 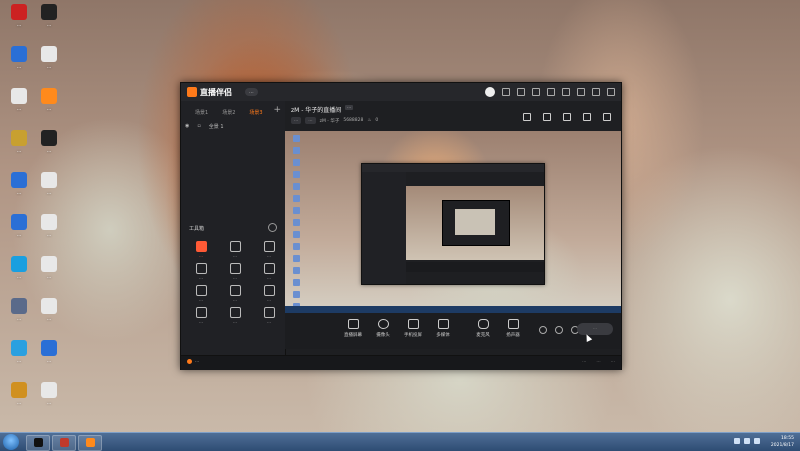 I want to click on clock-date: 2021/8/17, so click(x=782, y=445).